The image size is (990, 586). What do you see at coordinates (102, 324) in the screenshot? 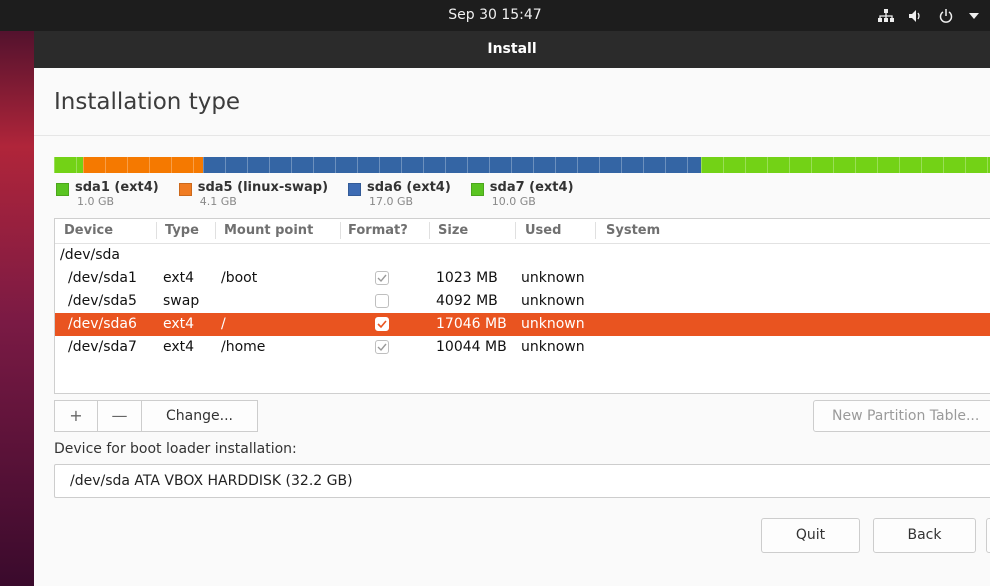
I see `cell-device: /dev/sda6` at bounding box center [102, 324].